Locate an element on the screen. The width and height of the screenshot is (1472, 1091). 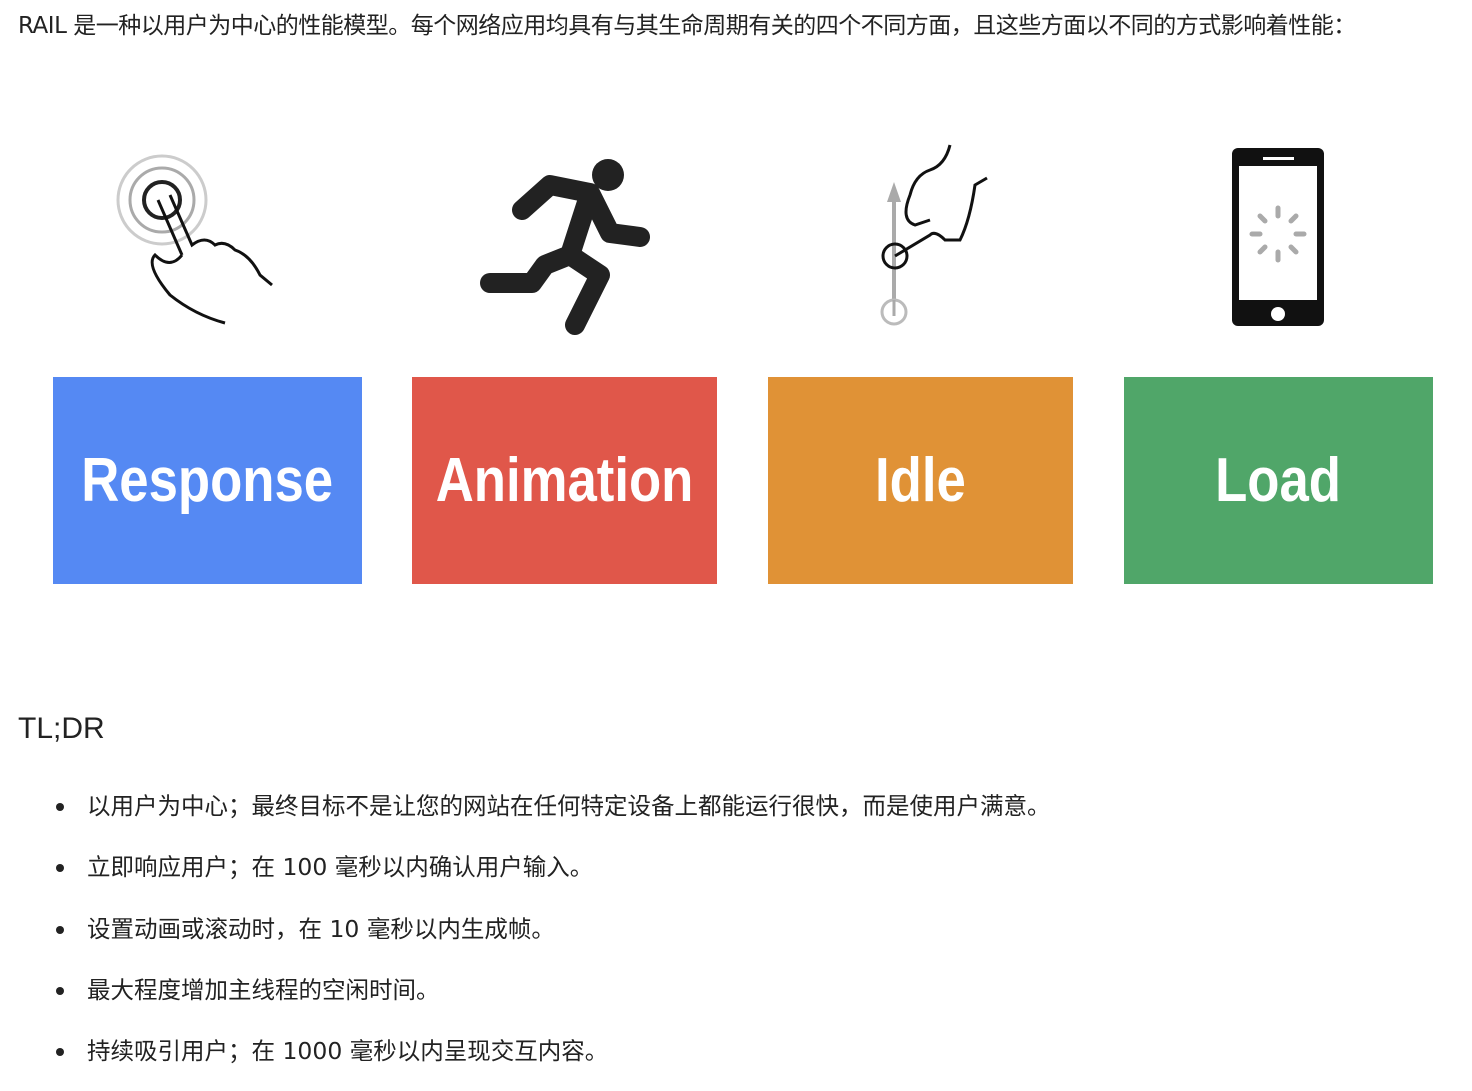
response-box: Response is located at coordinates (207, 480).